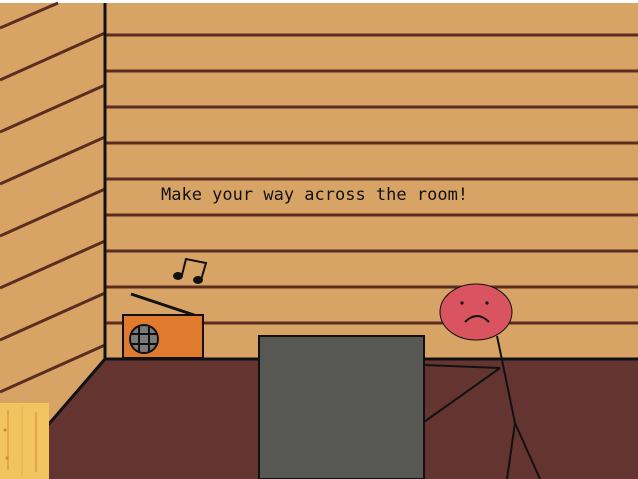 The image size is (638, 479). I want to click on character-head, so click(476, 312).